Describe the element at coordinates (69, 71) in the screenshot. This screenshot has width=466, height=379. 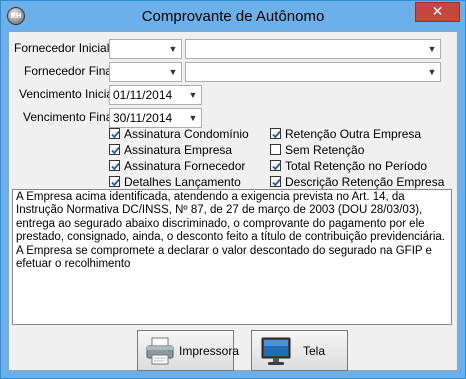
I see `fornecedor-final-label: Fornecedor Final` at that location.